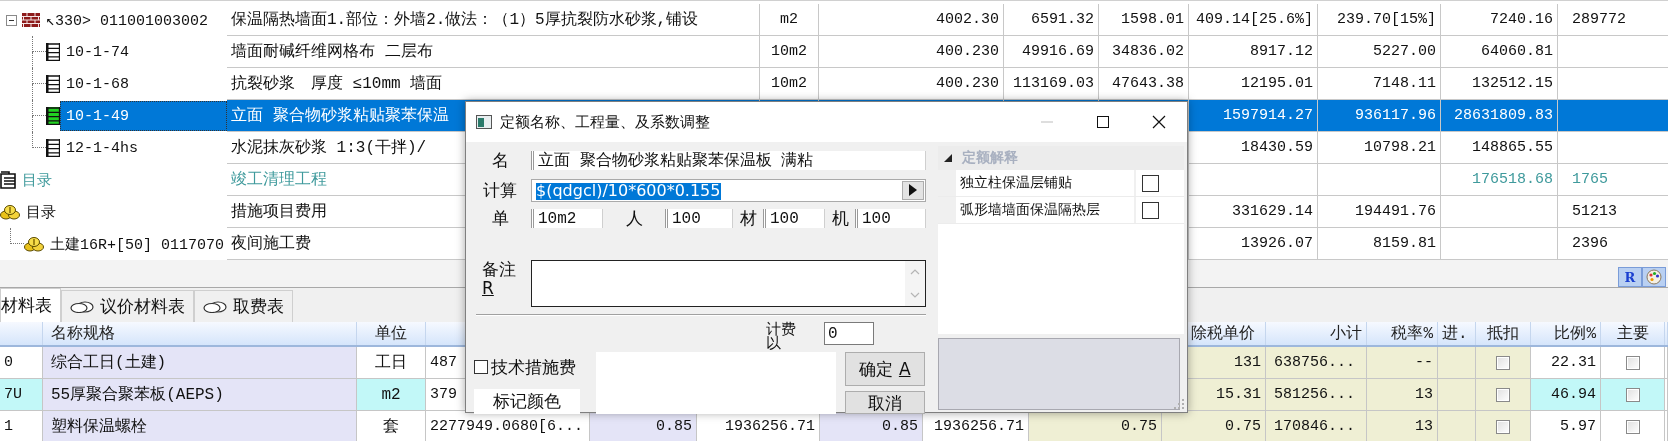  I want to click on table-cell: 49916.69, so click(1051, 52).